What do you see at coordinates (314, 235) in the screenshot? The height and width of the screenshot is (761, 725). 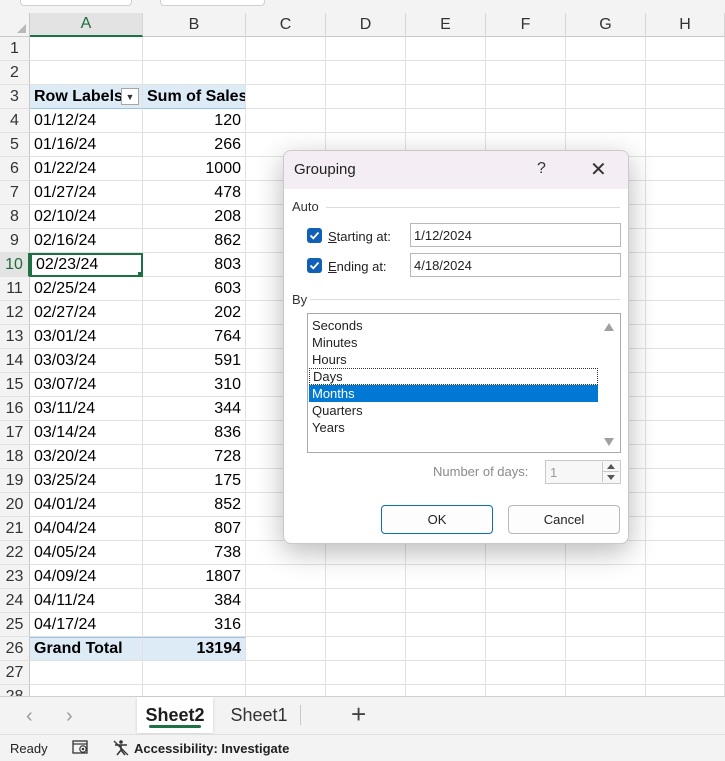 I see `starting-at-checkbox` at bounding box center [314, 235].